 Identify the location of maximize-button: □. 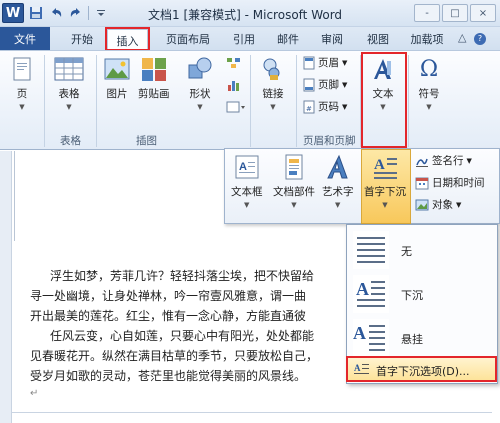
(455, 13).